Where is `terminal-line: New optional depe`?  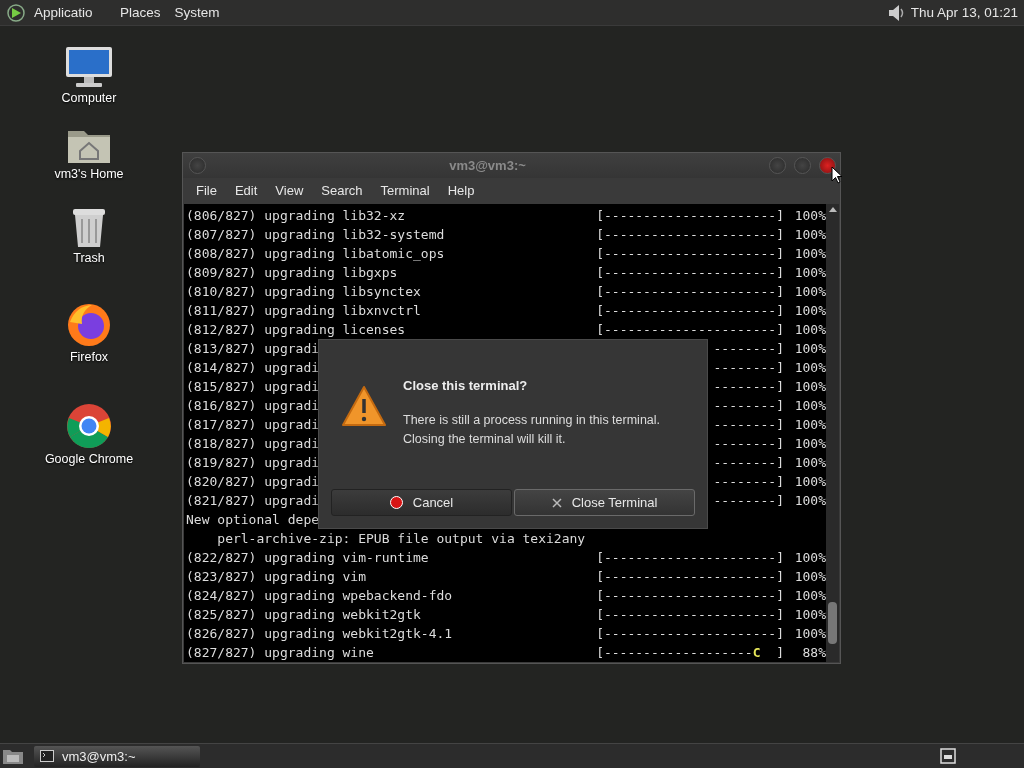
terminal-line: New optional depe is located at coordinates (253, 520).